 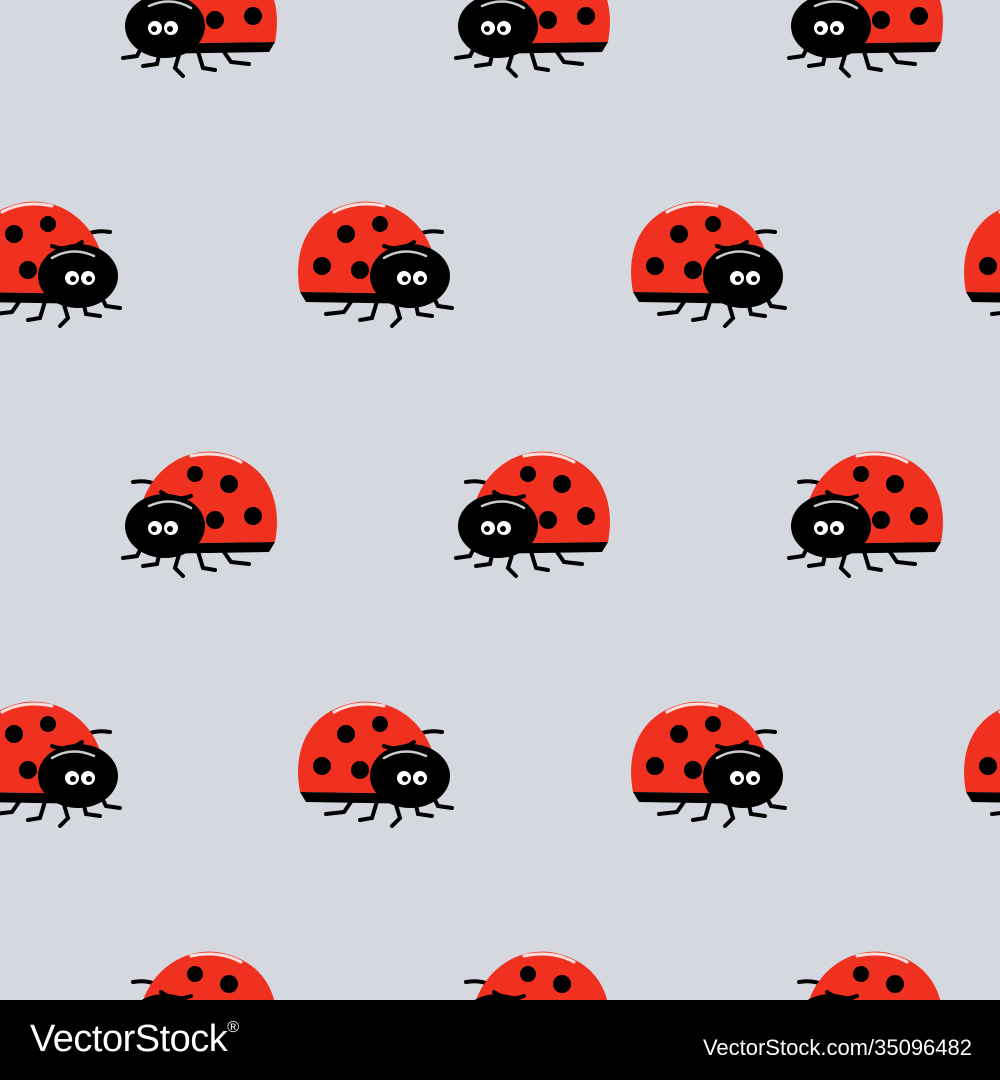 What do you see at coordinates (837, 1047) in the screenshot?
I see `stock-id: VectorStock.com/35096482` at bounding box center [837, 1047].